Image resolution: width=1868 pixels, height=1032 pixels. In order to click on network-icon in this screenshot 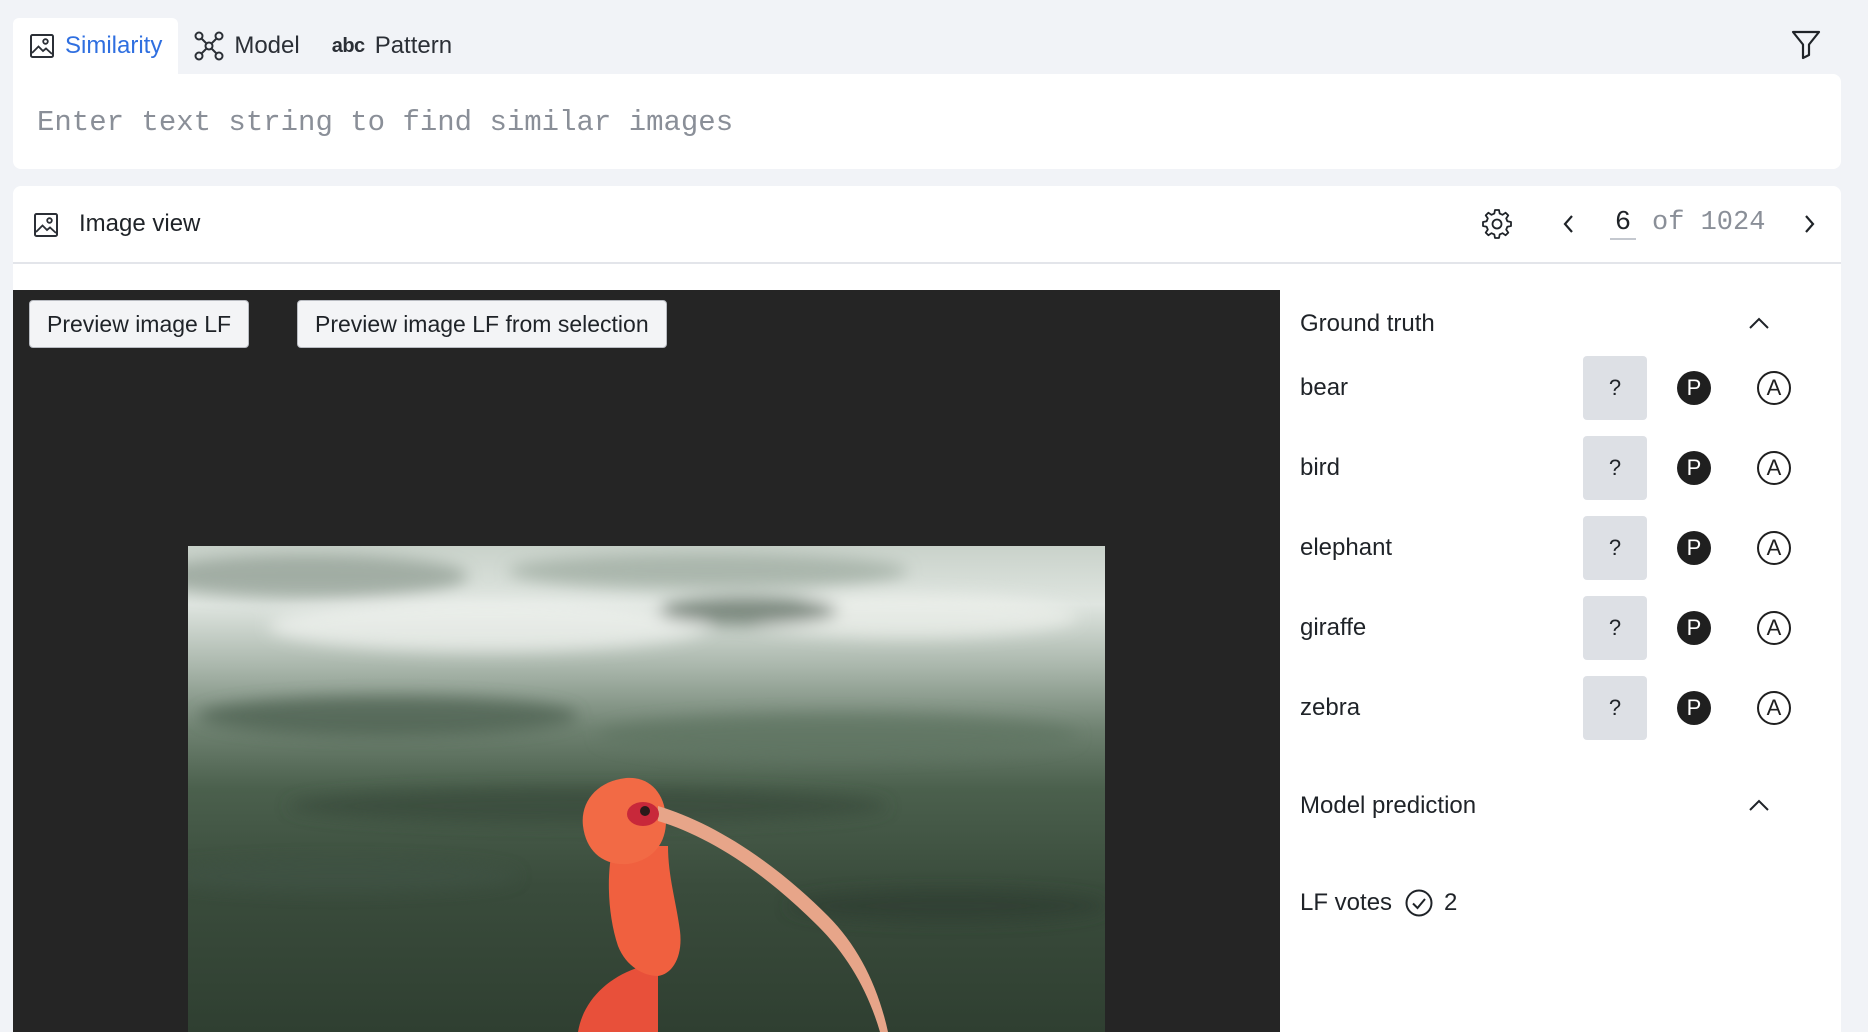, I will do `click(209, 46)`.